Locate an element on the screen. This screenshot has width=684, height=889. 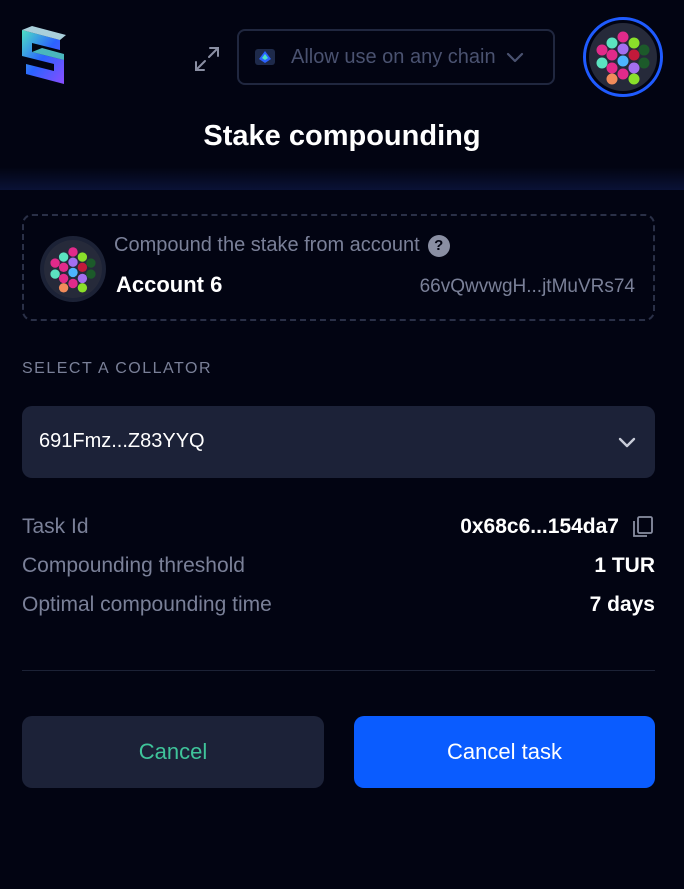
page-title: Stake compounding is located at coordinates (342, 136).